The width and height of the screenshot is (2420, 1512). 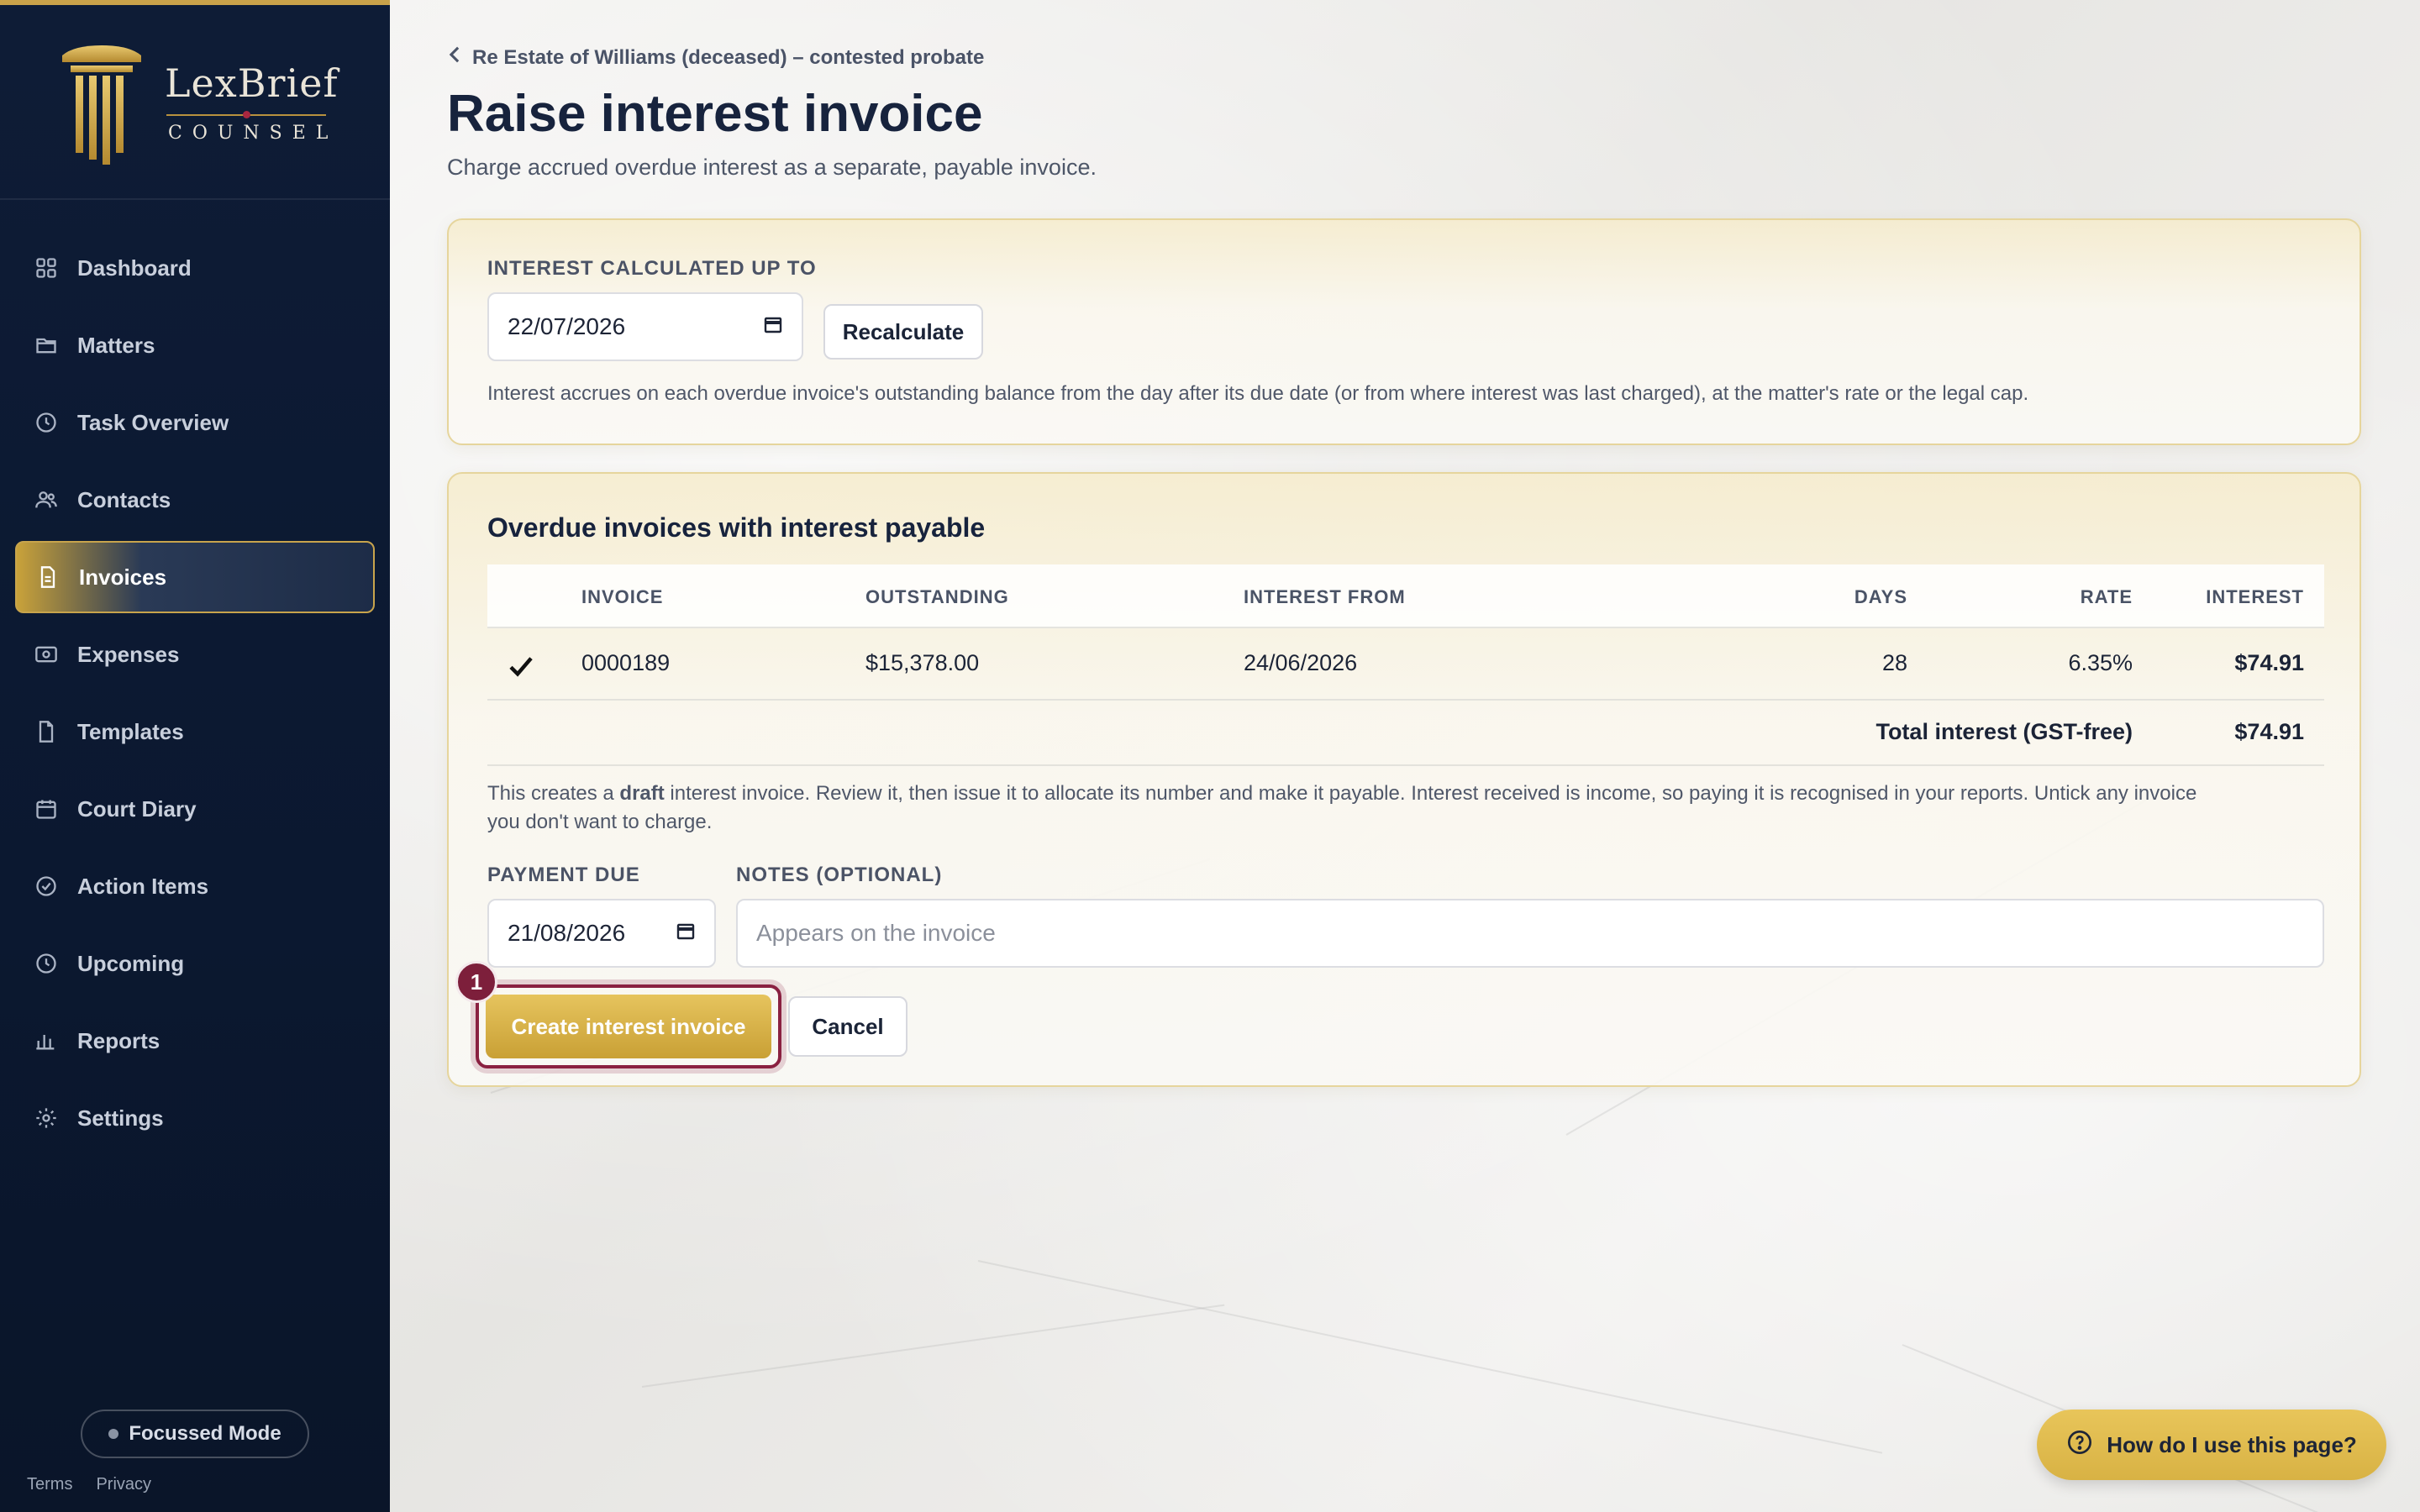 What do you see at coordinates (622, 596) in the screenshot?
I see `column-invoice: INVOICE` at bounding box center [622, 596].